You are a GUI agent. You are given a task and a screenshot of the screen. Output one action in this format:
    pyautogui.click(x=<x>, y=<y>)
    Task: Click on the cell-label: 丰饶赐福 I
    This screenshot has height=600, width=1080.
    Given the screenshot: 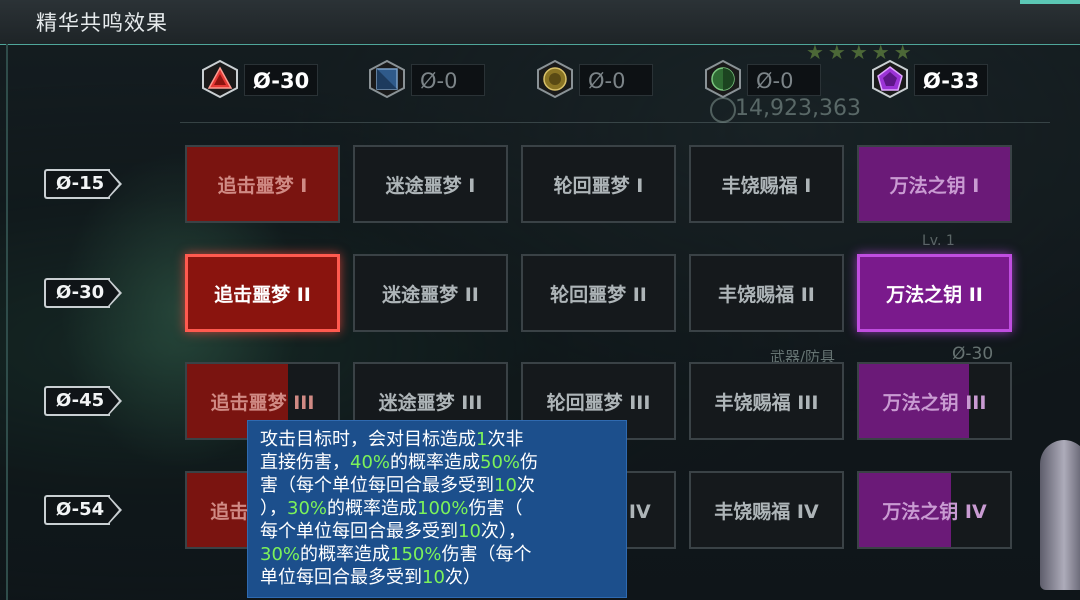 What is the action you would take?
    pyautogui.click(x=766, y=185)
    